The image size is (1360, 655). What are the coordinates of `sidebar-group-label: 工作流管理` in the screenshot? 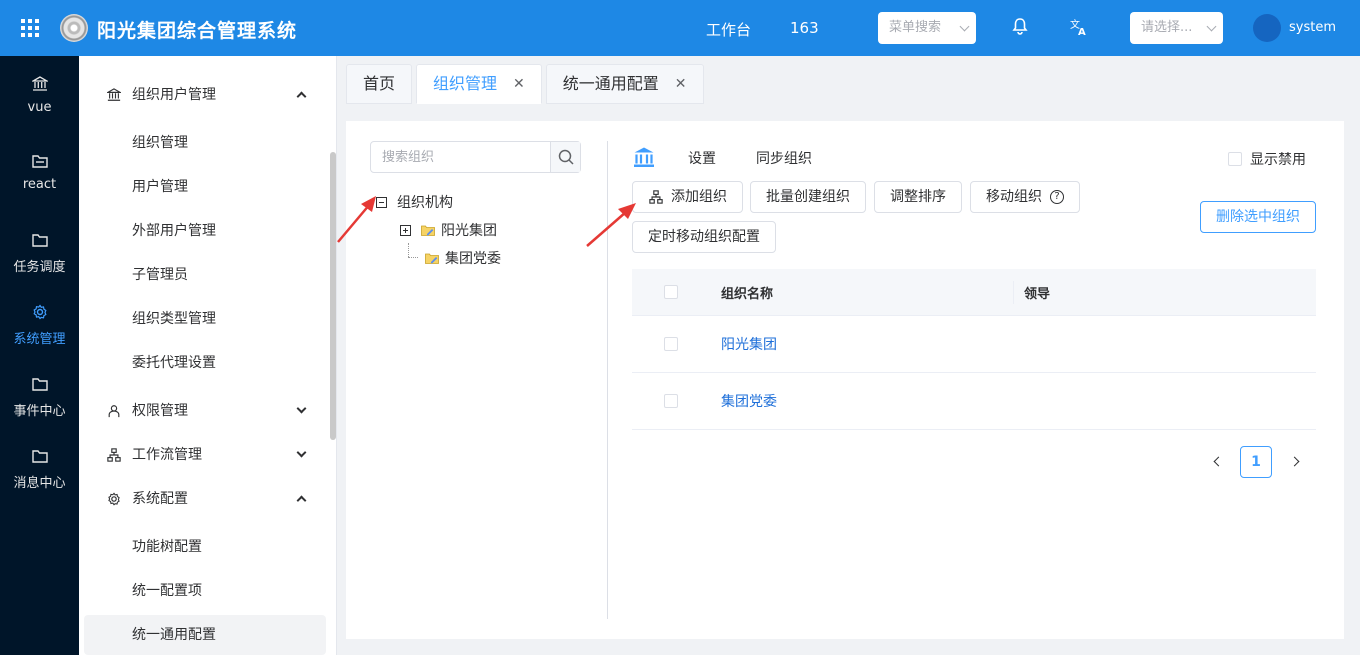 It's located at (167, 455).